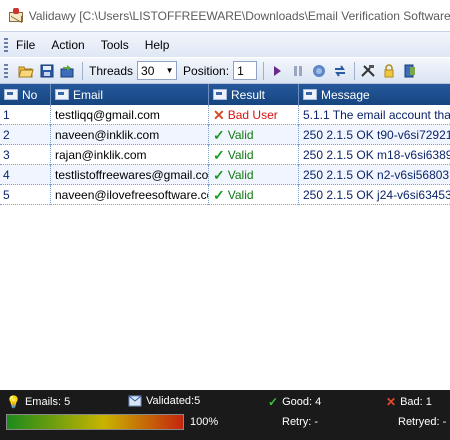 This screenshot has width=450, height=440. Describe the element at coordinates (157, 45) in the screenshot. I see `menu-help: Help` at that location.